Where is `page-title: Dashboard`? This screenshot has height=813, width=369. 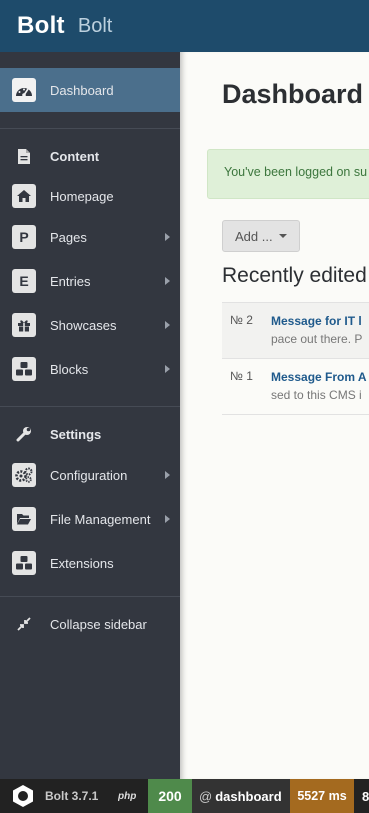
page-title: Dashboard is located at coordinates (293, 94).